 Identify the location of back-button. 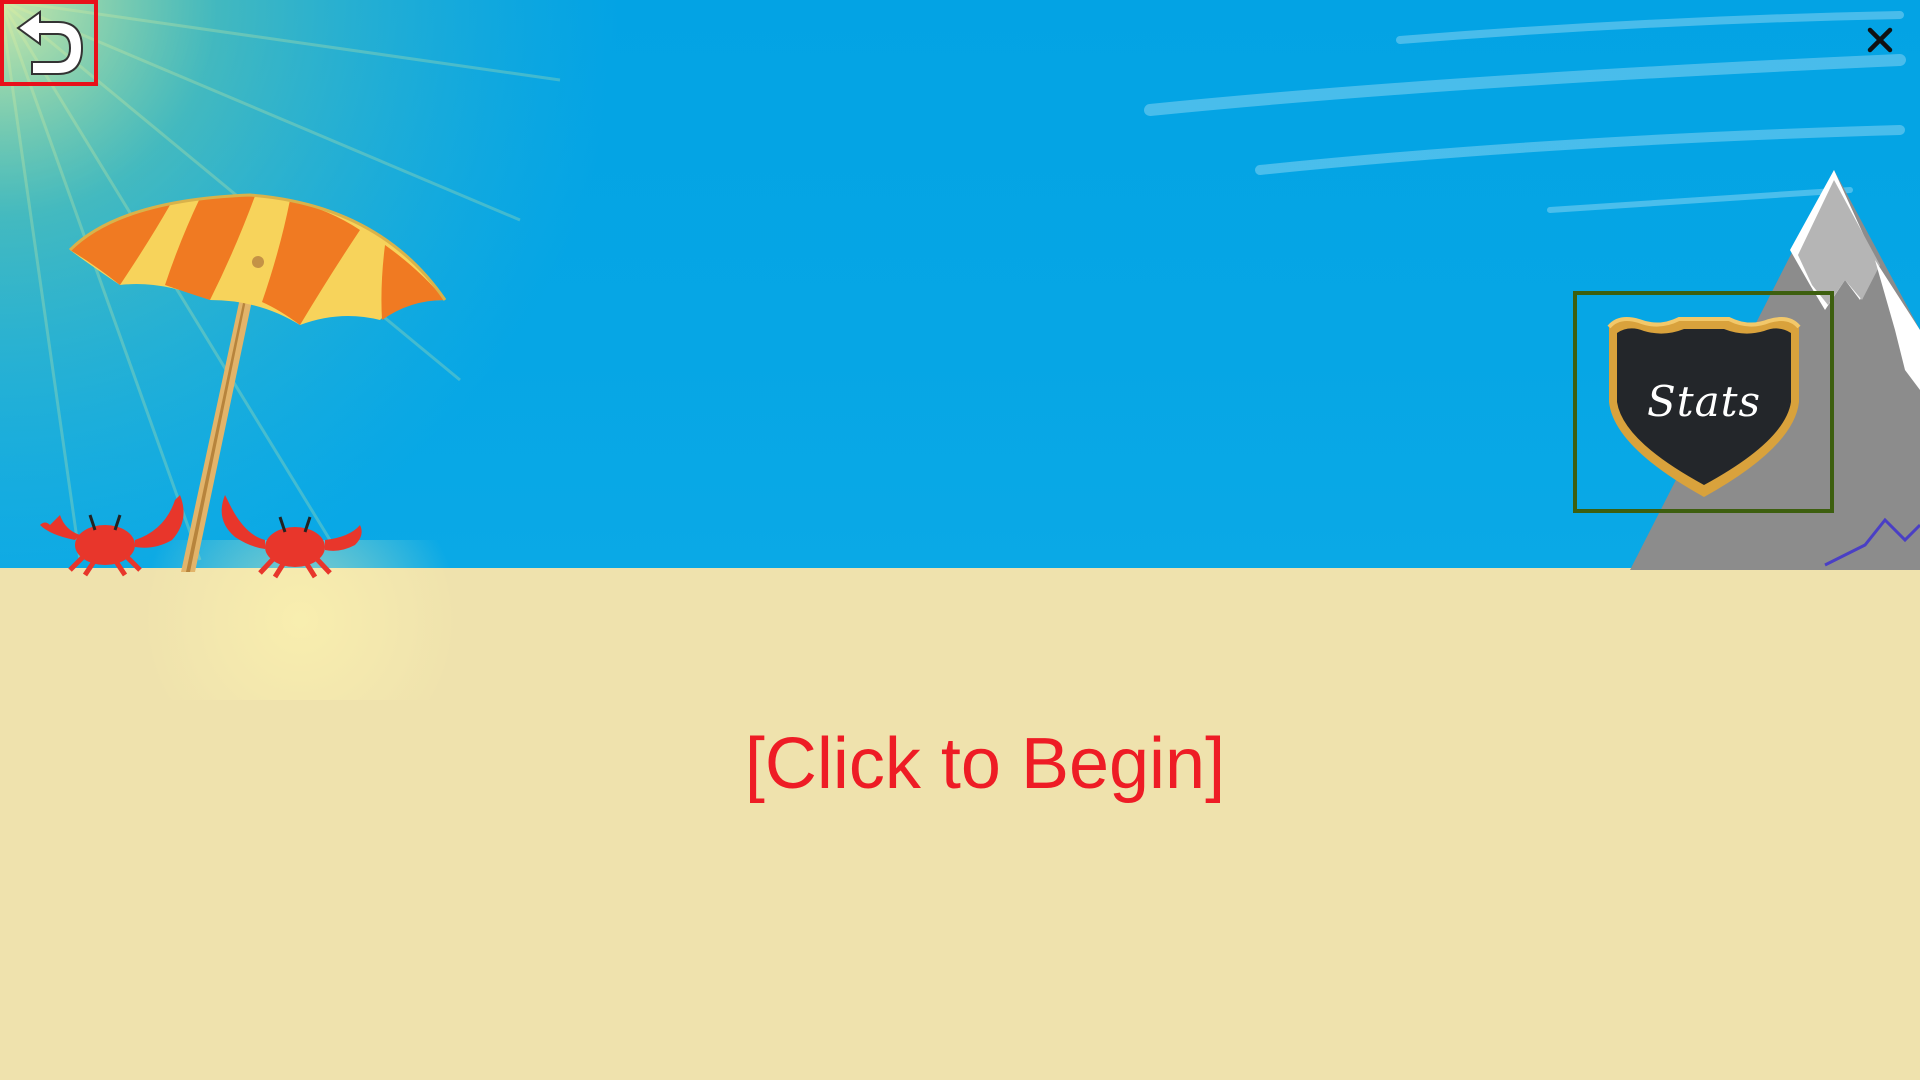
(49, 43).